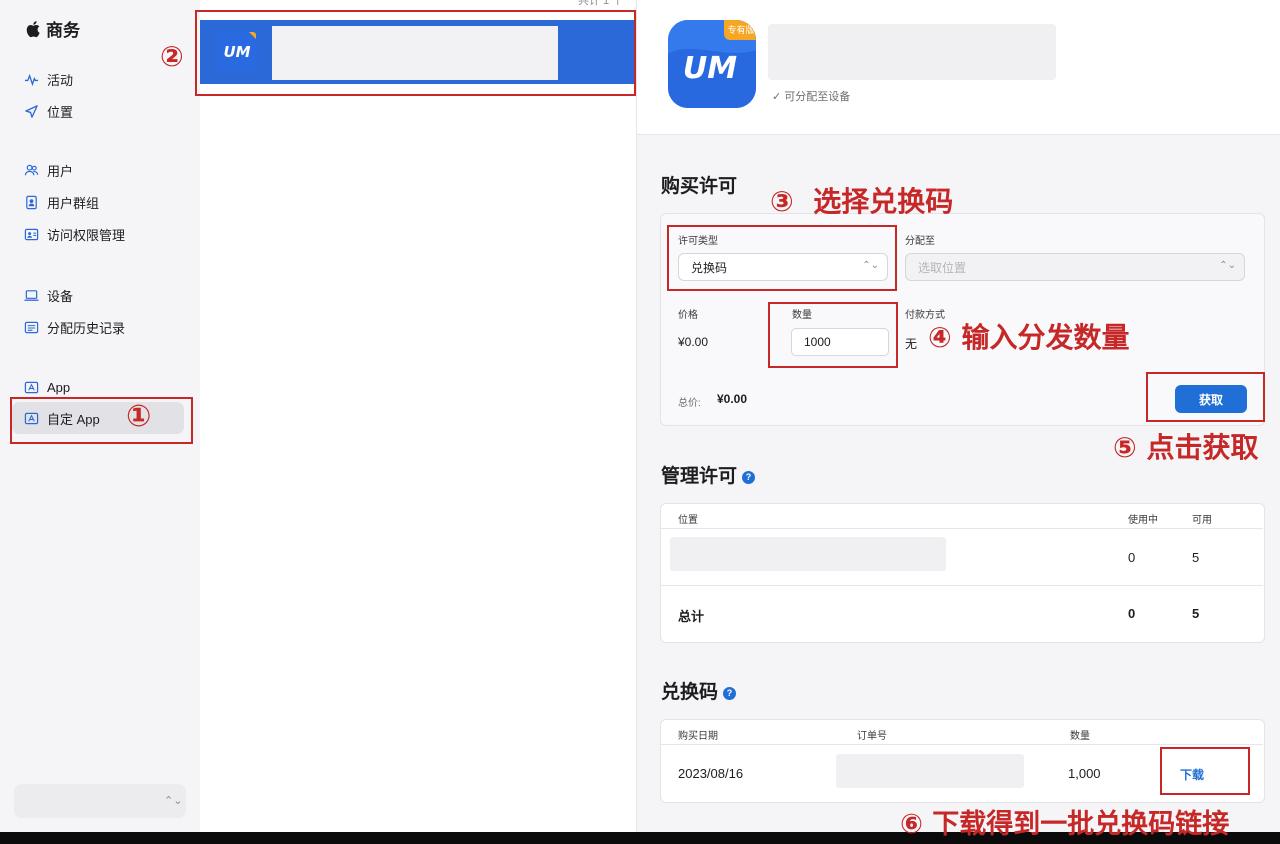 The height and width of the screenshot is (844, 1280). What do you see at coordinates (1196, 557) in the screenshot?
I see `row-available: 5` at bounding box center [1196, 557].